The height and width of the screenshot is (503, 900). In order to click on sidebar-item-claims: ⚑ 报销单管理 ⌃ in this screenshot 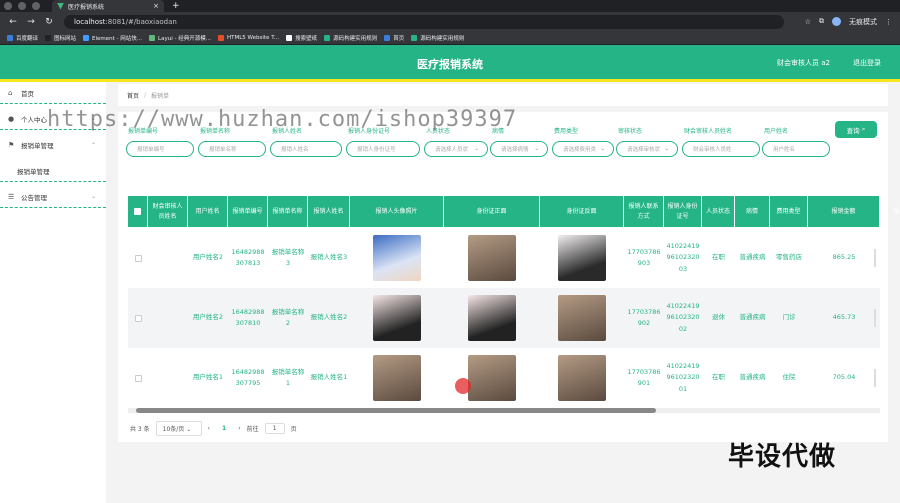, I will do `click(53, 145)`.